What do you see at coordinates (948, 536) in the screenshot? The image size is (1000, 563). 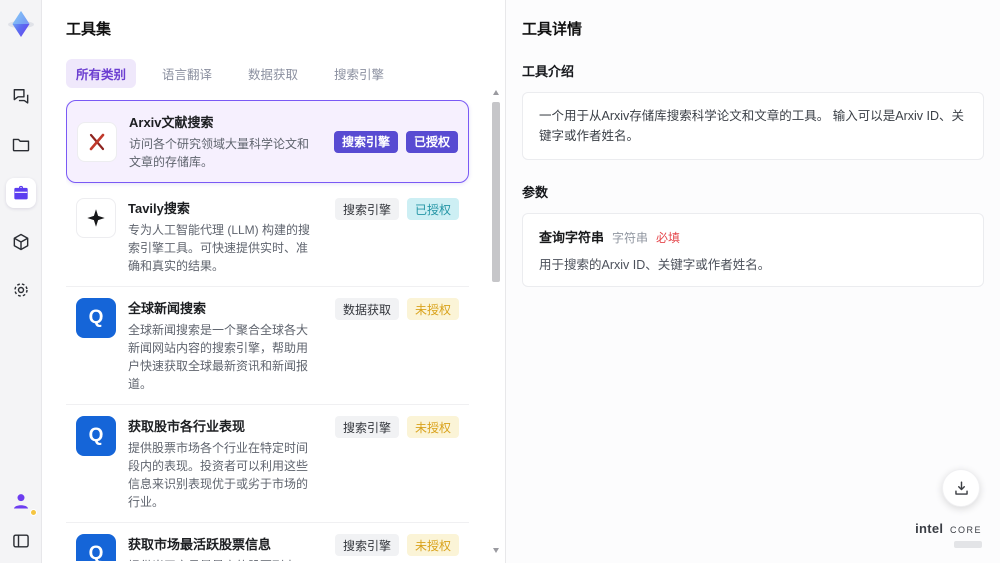 I see `intel-core-logo: intel core` at bounding box center [948, 536].